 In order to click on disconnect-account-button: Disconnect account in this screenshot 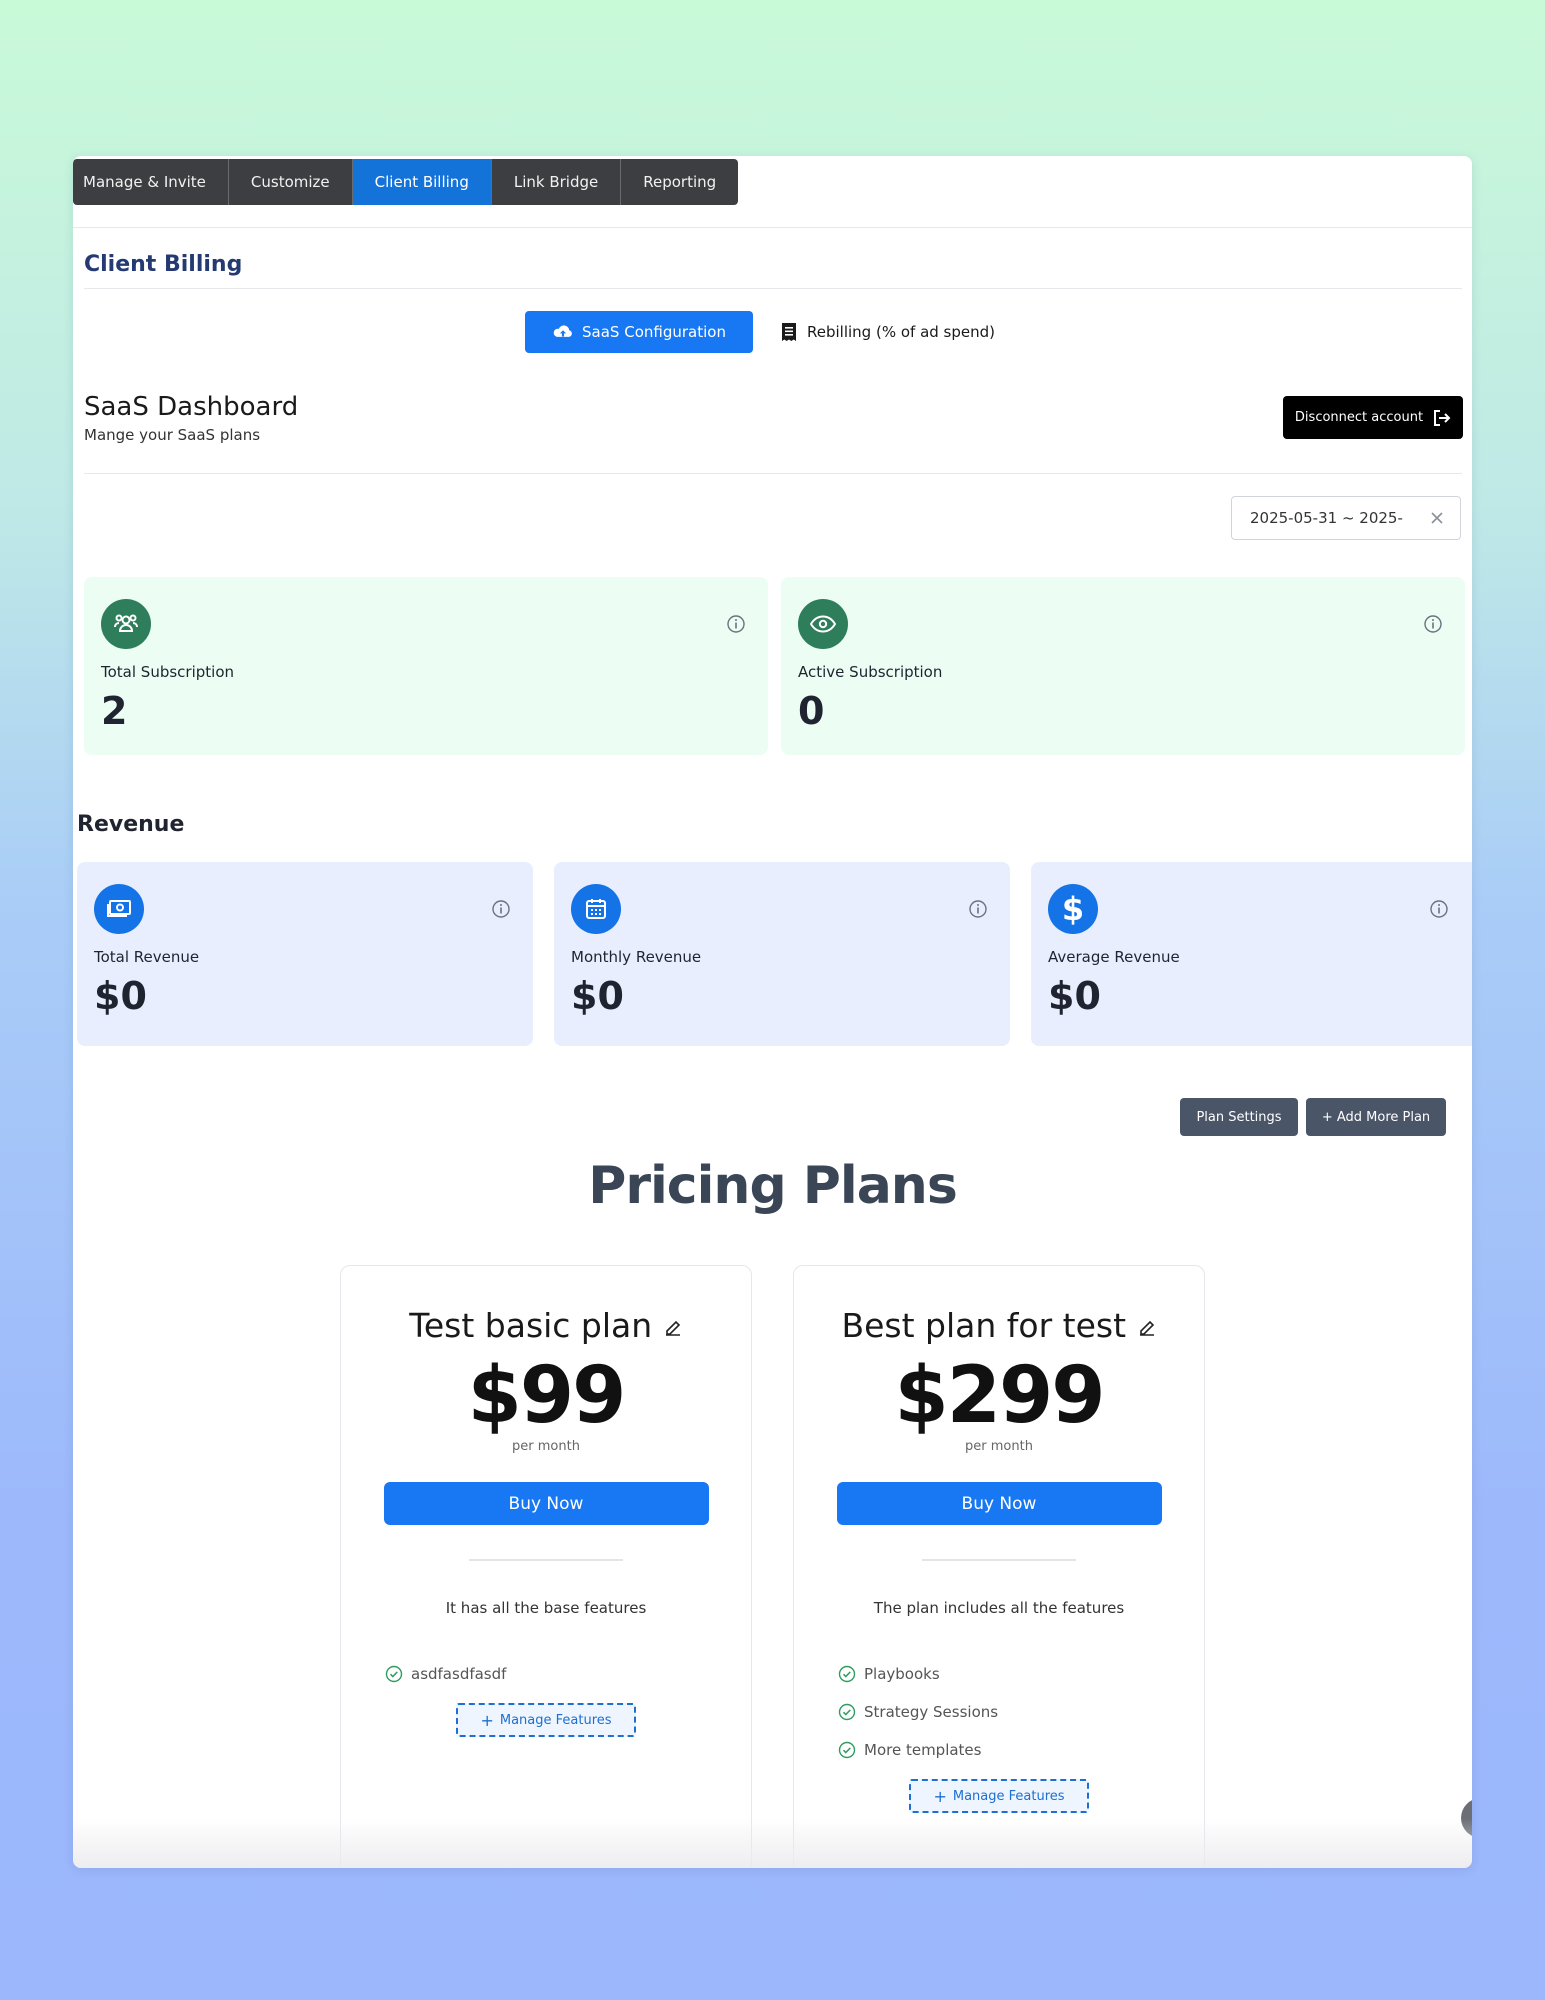, I will do `click(1373, 417)`.